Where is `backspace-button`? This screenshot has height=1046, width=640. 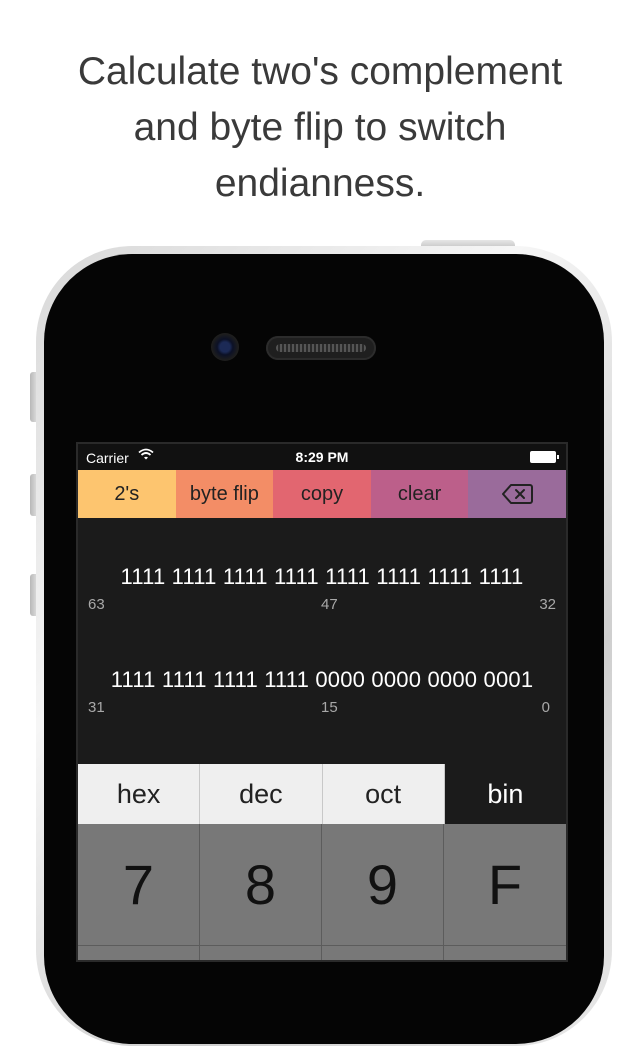 backspace-button is located at coordinates (517, 494).